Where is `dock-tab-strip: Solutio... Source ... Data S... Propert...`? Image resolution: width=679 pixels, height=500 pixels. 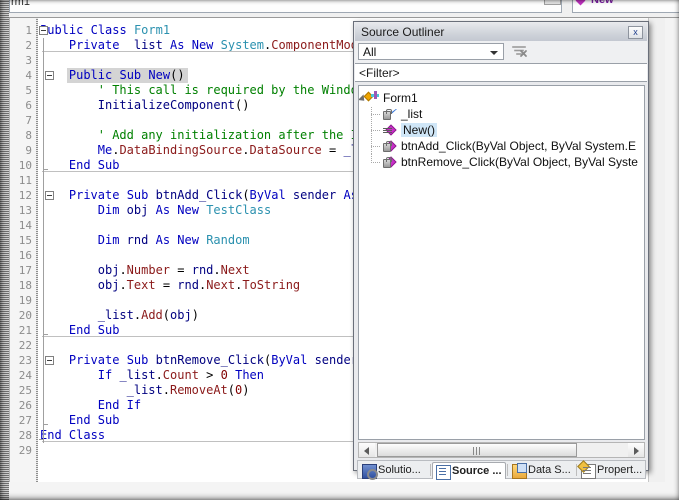
dock-tab-strip: Solutio... Source ... Data S... Propert... is located at coordinates (501, 470).